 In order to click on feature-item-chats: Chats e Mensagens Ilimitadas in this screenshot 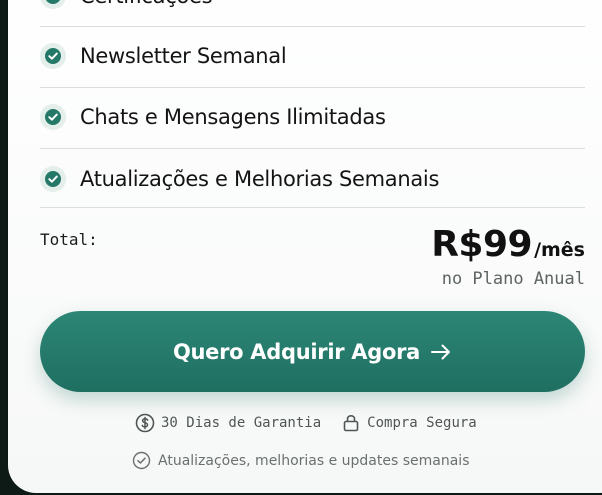, I will do `click(312, 117)`.